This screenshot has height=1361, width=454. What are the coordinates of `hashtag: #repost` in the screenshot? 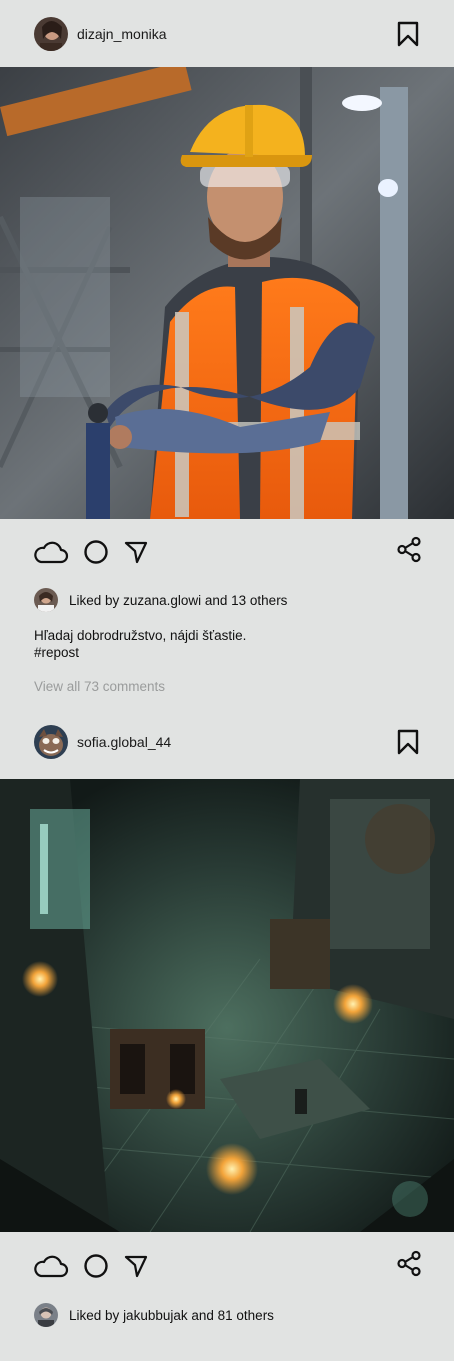 It's located at (227, 652).